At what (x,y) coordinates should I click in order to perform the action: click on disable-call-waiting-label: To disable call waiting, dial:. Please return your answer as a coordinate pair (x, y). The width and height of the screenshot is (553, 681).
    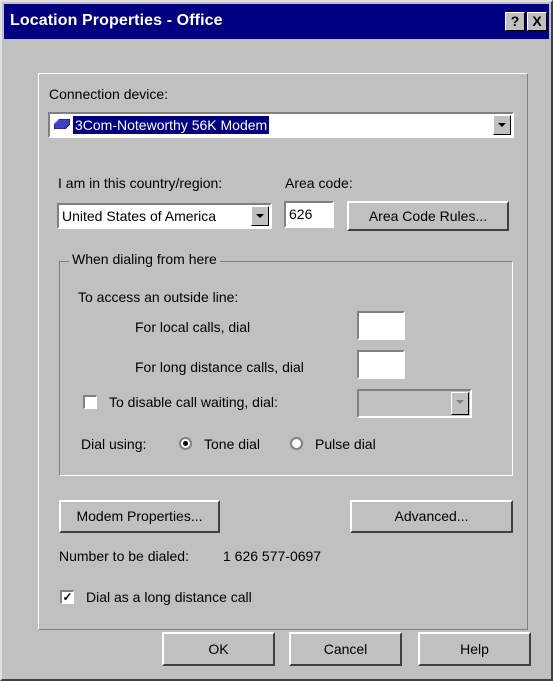
    Looking at the image, I should click on (193, 402).